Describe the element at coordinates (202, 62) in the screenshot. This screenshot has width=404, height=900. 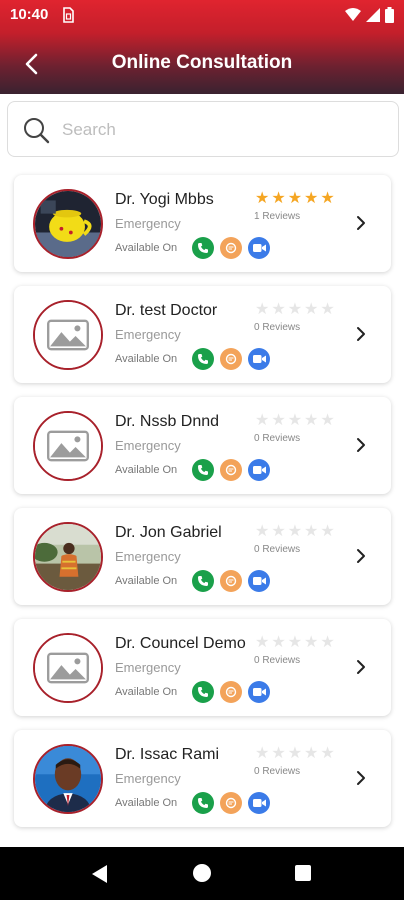
I see `page-title: Online Consultation` at that location.